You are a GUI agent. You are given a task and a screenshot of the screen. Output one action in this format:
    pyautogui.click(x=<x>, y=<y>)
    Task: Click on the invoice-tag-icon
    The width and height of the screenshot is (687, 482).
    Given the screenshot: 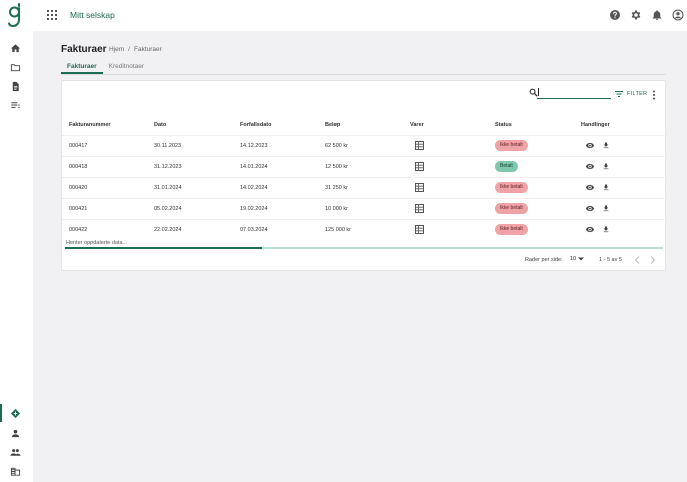 What is the action you would take?
    pyautogui.click(x=15, y=413)
    